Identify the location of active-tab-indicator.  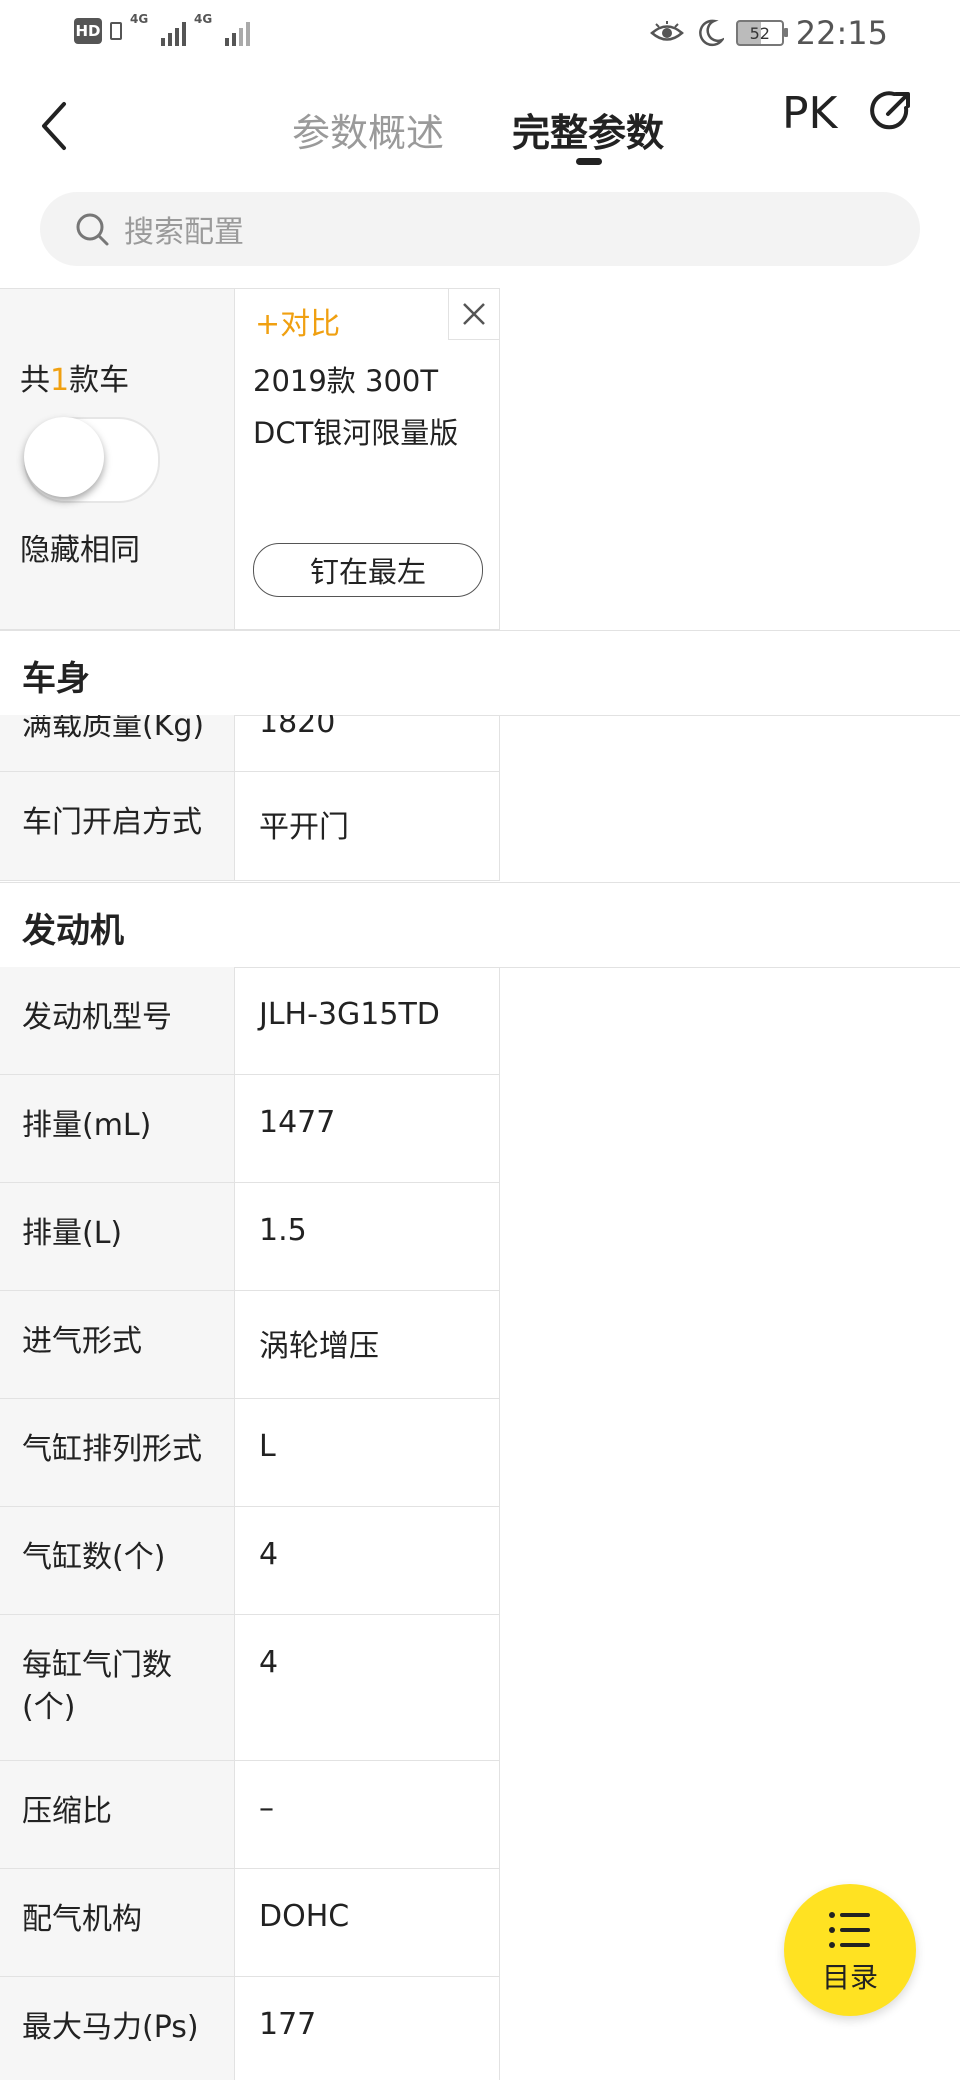
(589, 161).